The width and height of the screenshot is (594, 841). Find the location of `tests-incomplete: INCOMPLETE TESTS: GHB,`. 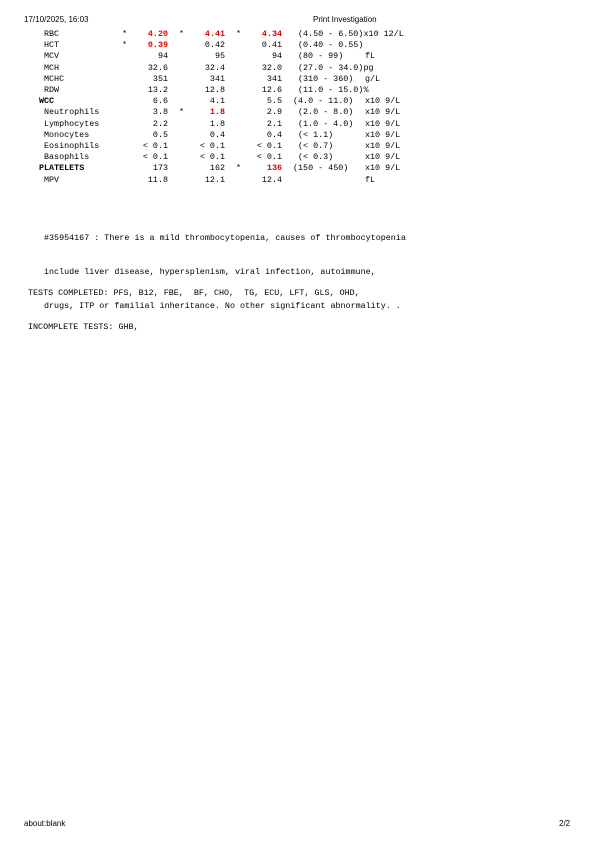

tests-incomplete: INCOMPLETE TESTS: GHB, is located at coordinates (83, 327).